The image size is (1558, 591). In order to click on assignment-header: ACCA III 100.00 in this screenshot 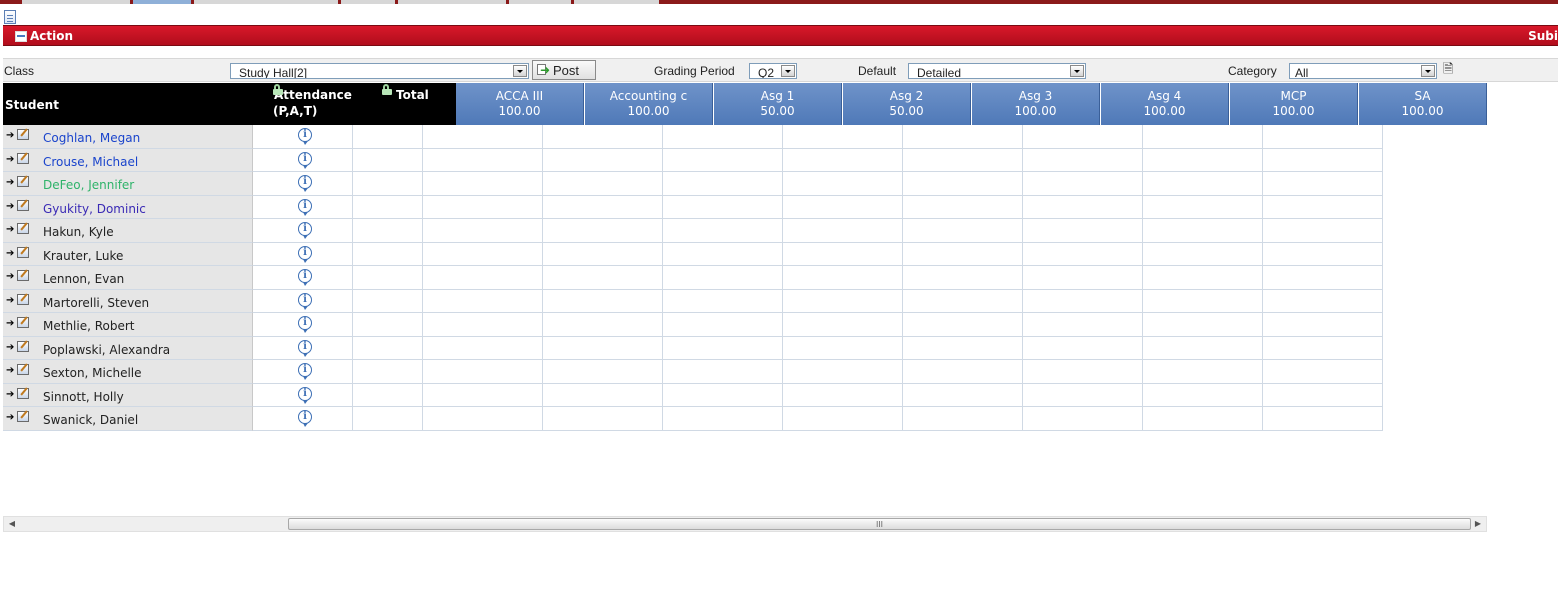, I will do `click(520, 104)`.